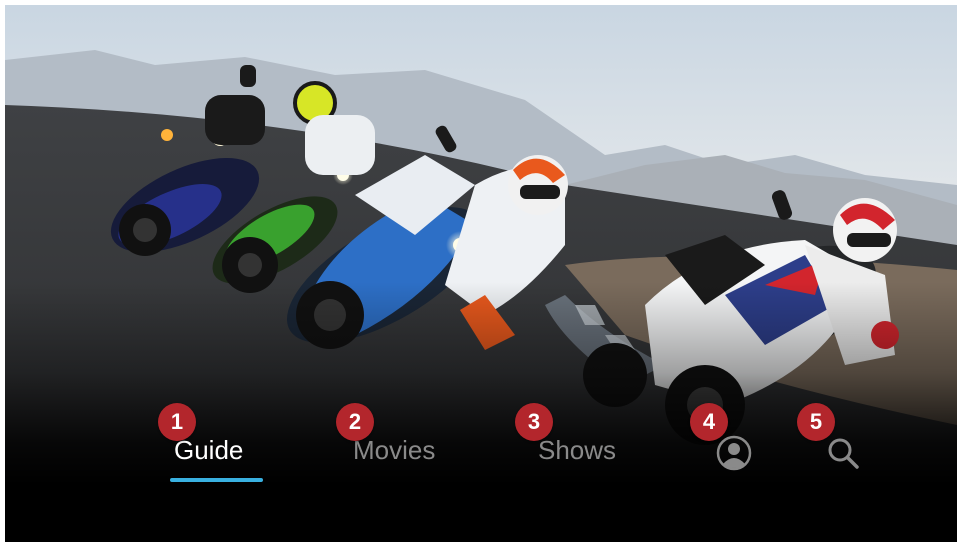  I want to click on callout-badge-1: 1, so click(177, 422).